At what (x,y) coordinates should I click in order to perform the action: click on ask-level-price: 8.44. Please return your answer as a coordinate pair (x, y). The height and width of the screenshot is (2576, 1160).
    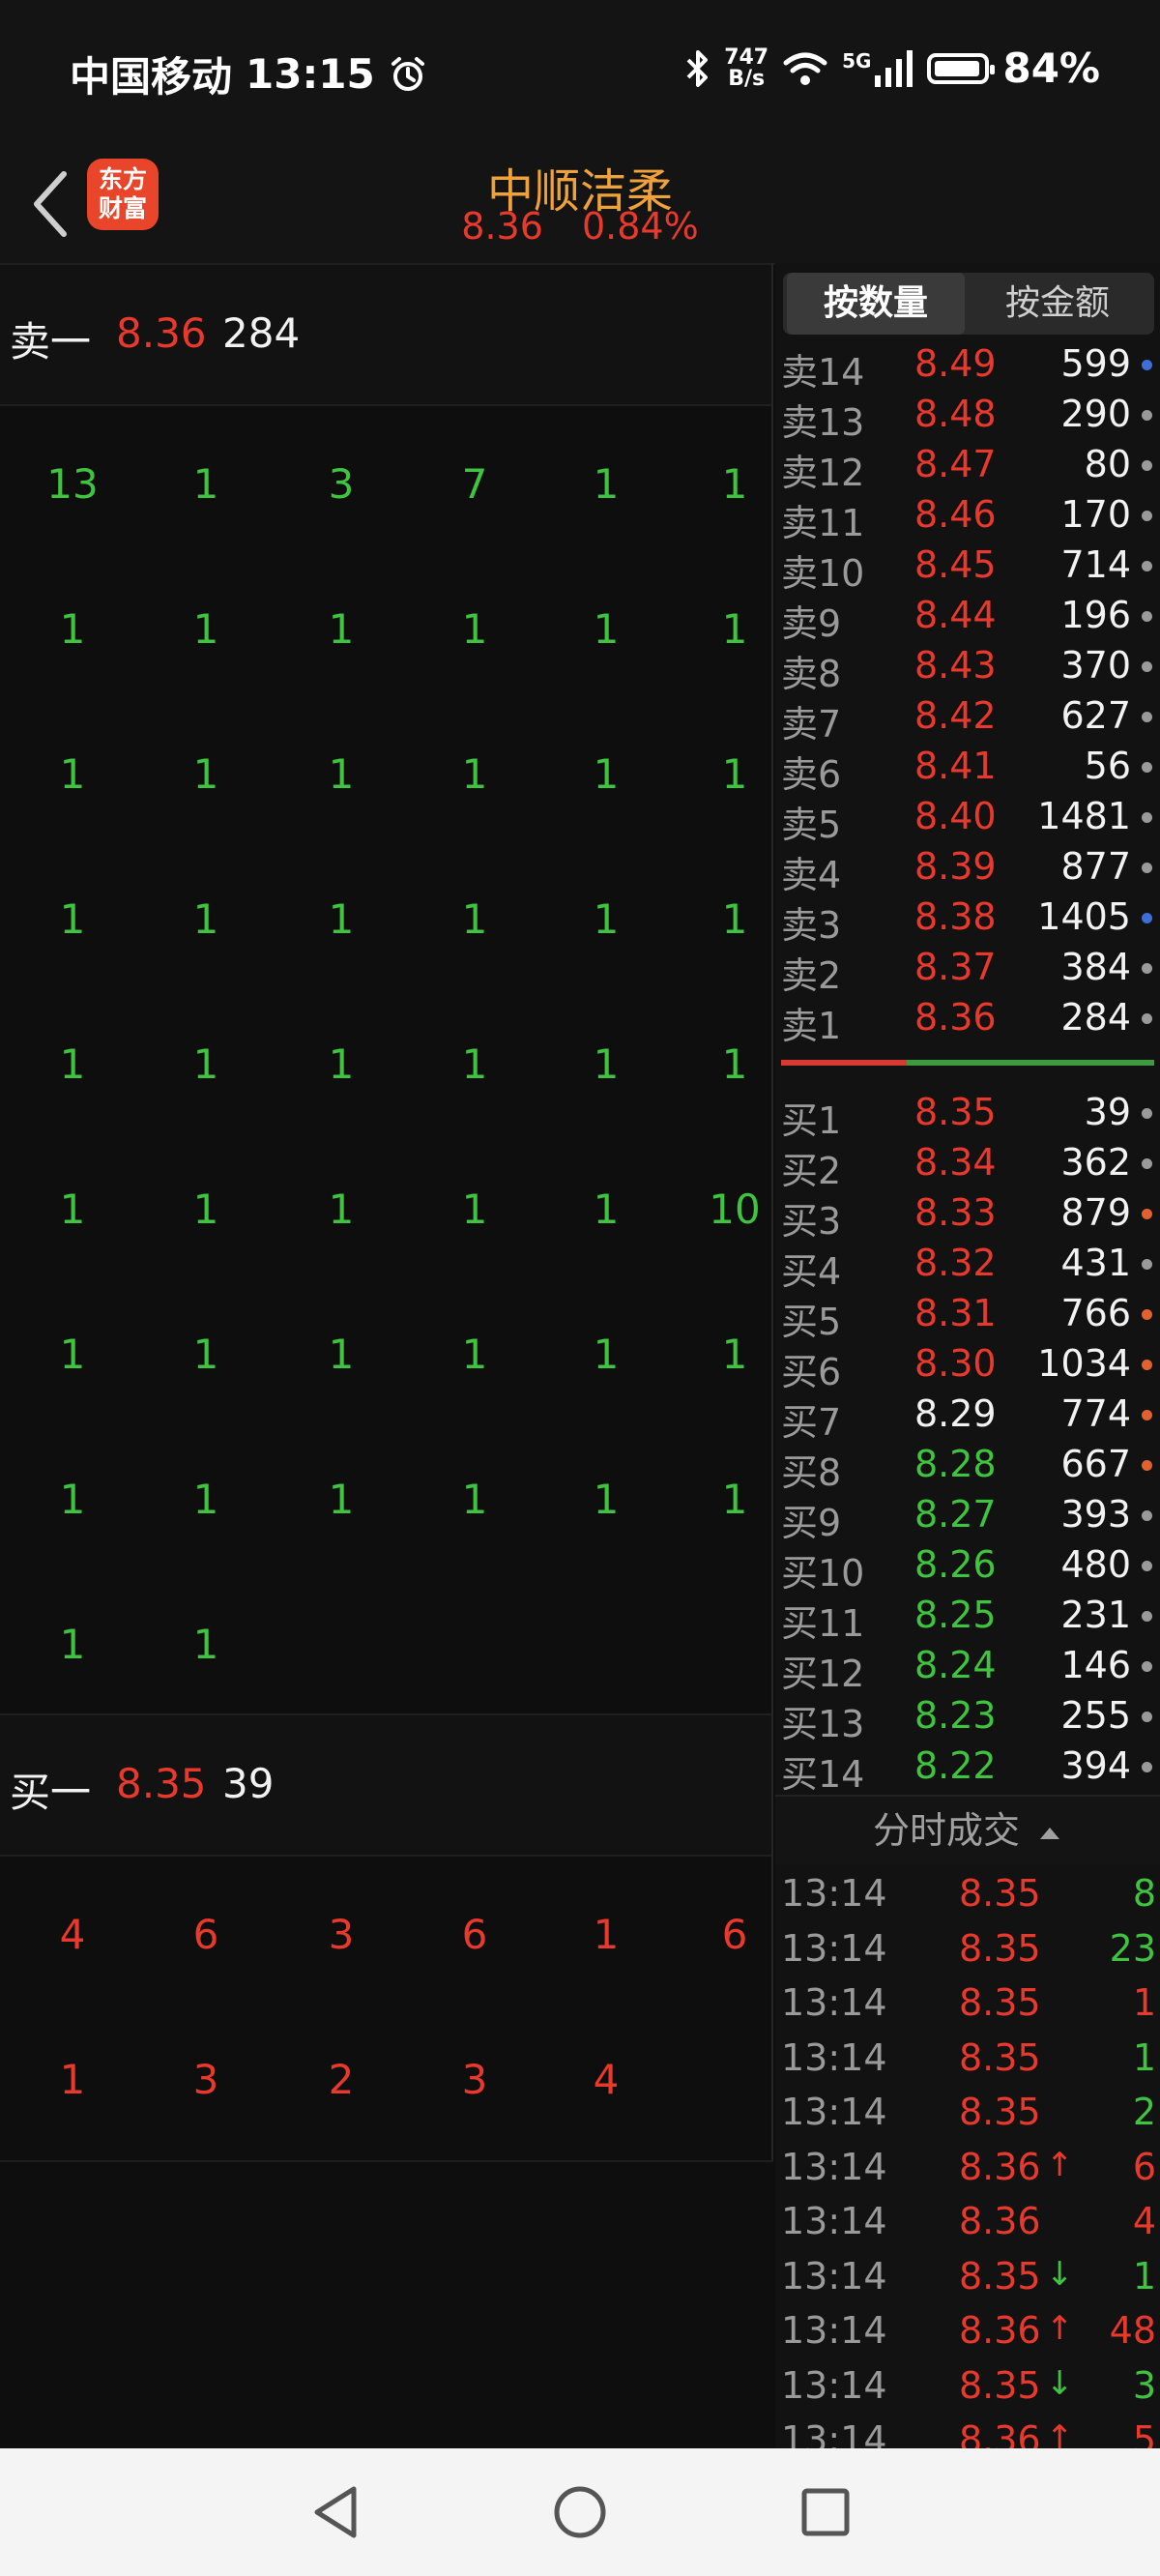
    Looking at the image, I should click on (956, 615).